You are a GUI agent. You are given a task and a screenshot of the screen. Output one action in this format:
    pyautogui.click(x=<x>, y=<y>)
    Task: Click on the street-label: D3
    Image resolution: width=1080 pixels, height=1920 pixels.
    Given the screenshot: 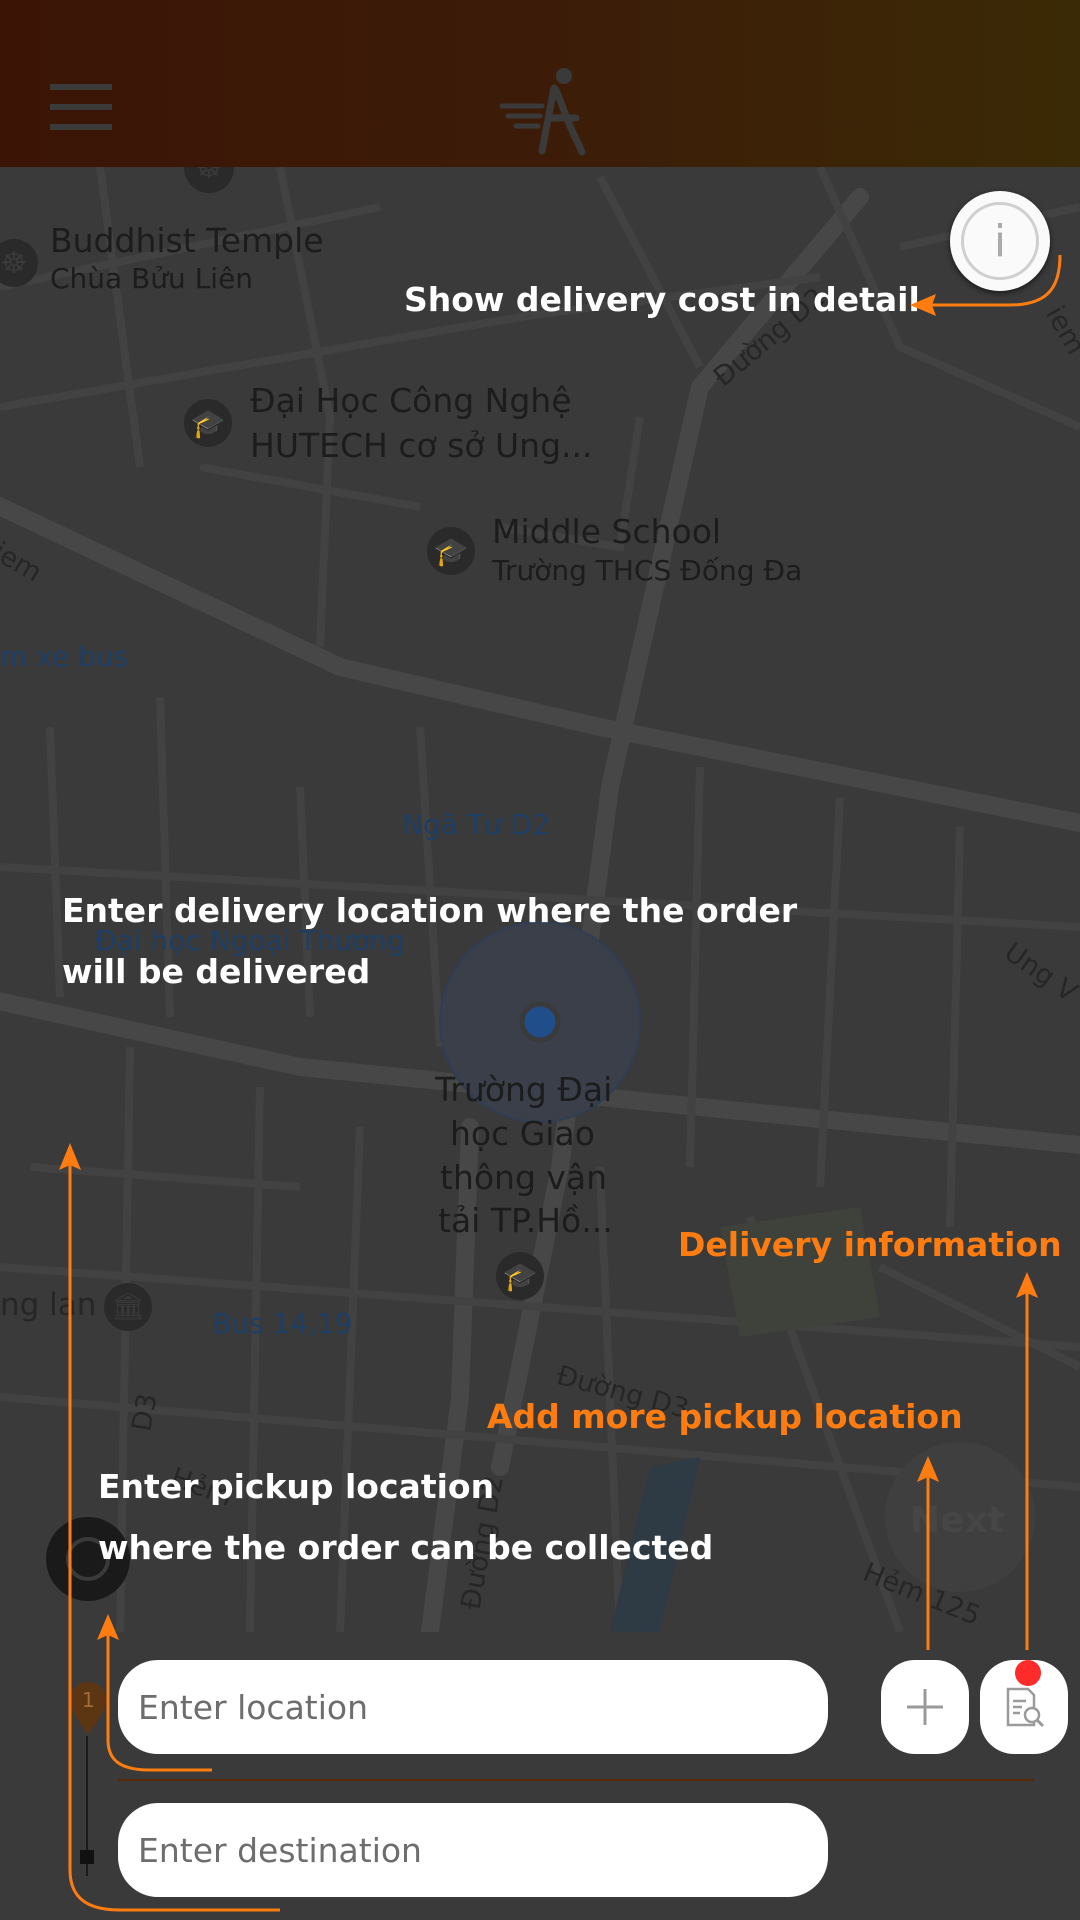 What is the action you would take?
    pyautogui.click(x=145, y=1412)
    